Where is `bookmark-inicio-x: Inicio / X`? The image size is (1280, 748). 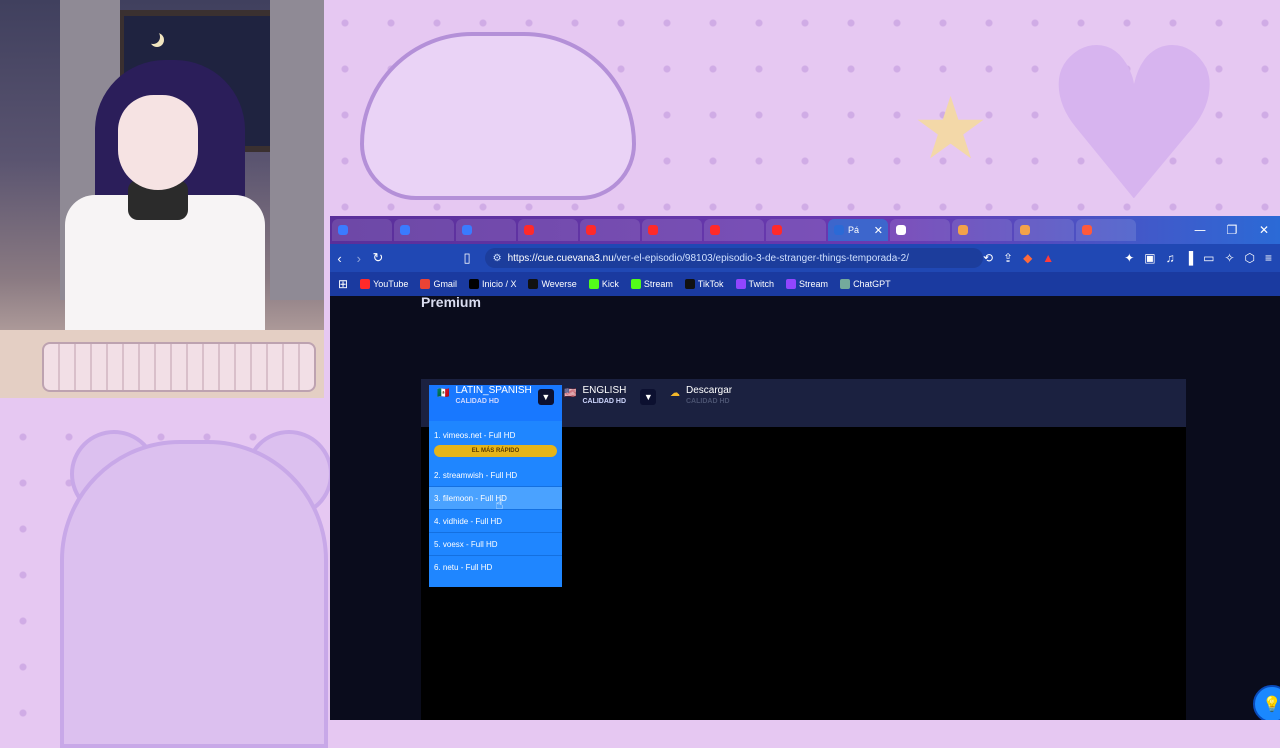 bookmark-inicio-x: Inicio / X is located at coordinates (492, 284).